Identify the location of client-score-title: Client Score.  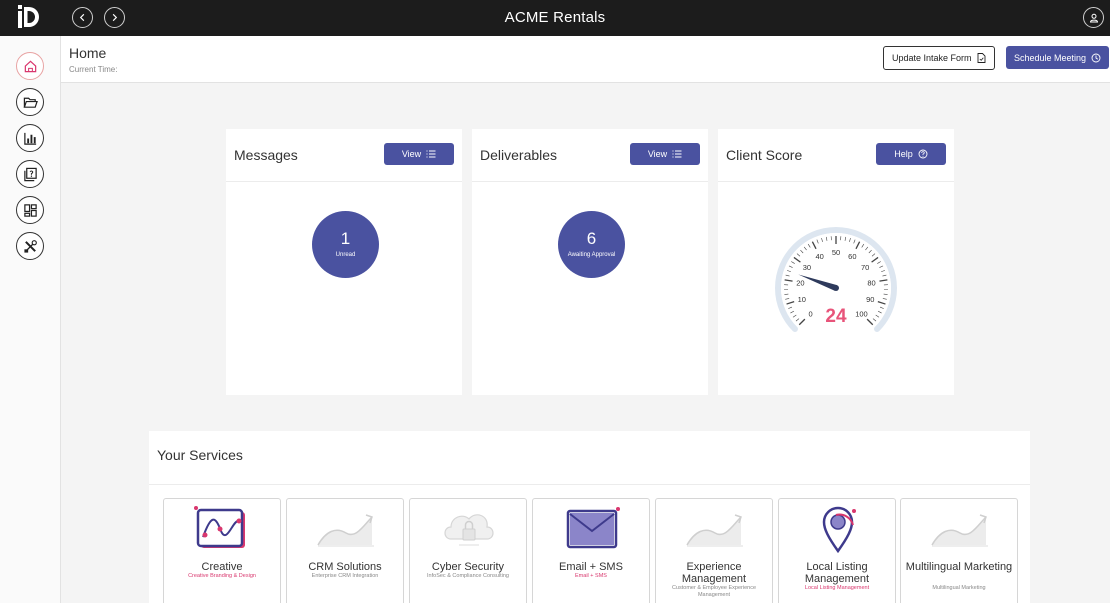
(764, 155).